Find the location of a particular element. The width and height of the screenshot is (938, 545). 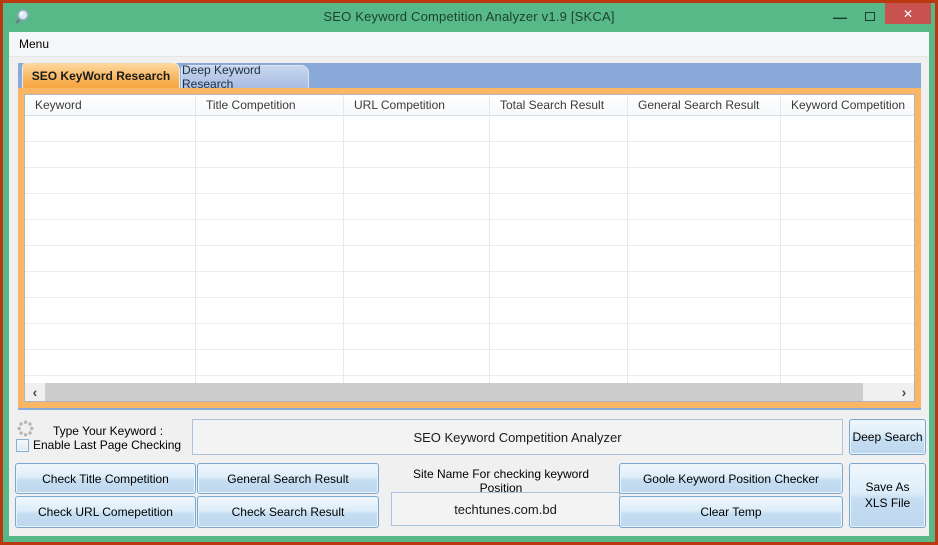

google-keyword-position-checker-button: Goole Keyword Position Checker is located at coordinates (731, 478).